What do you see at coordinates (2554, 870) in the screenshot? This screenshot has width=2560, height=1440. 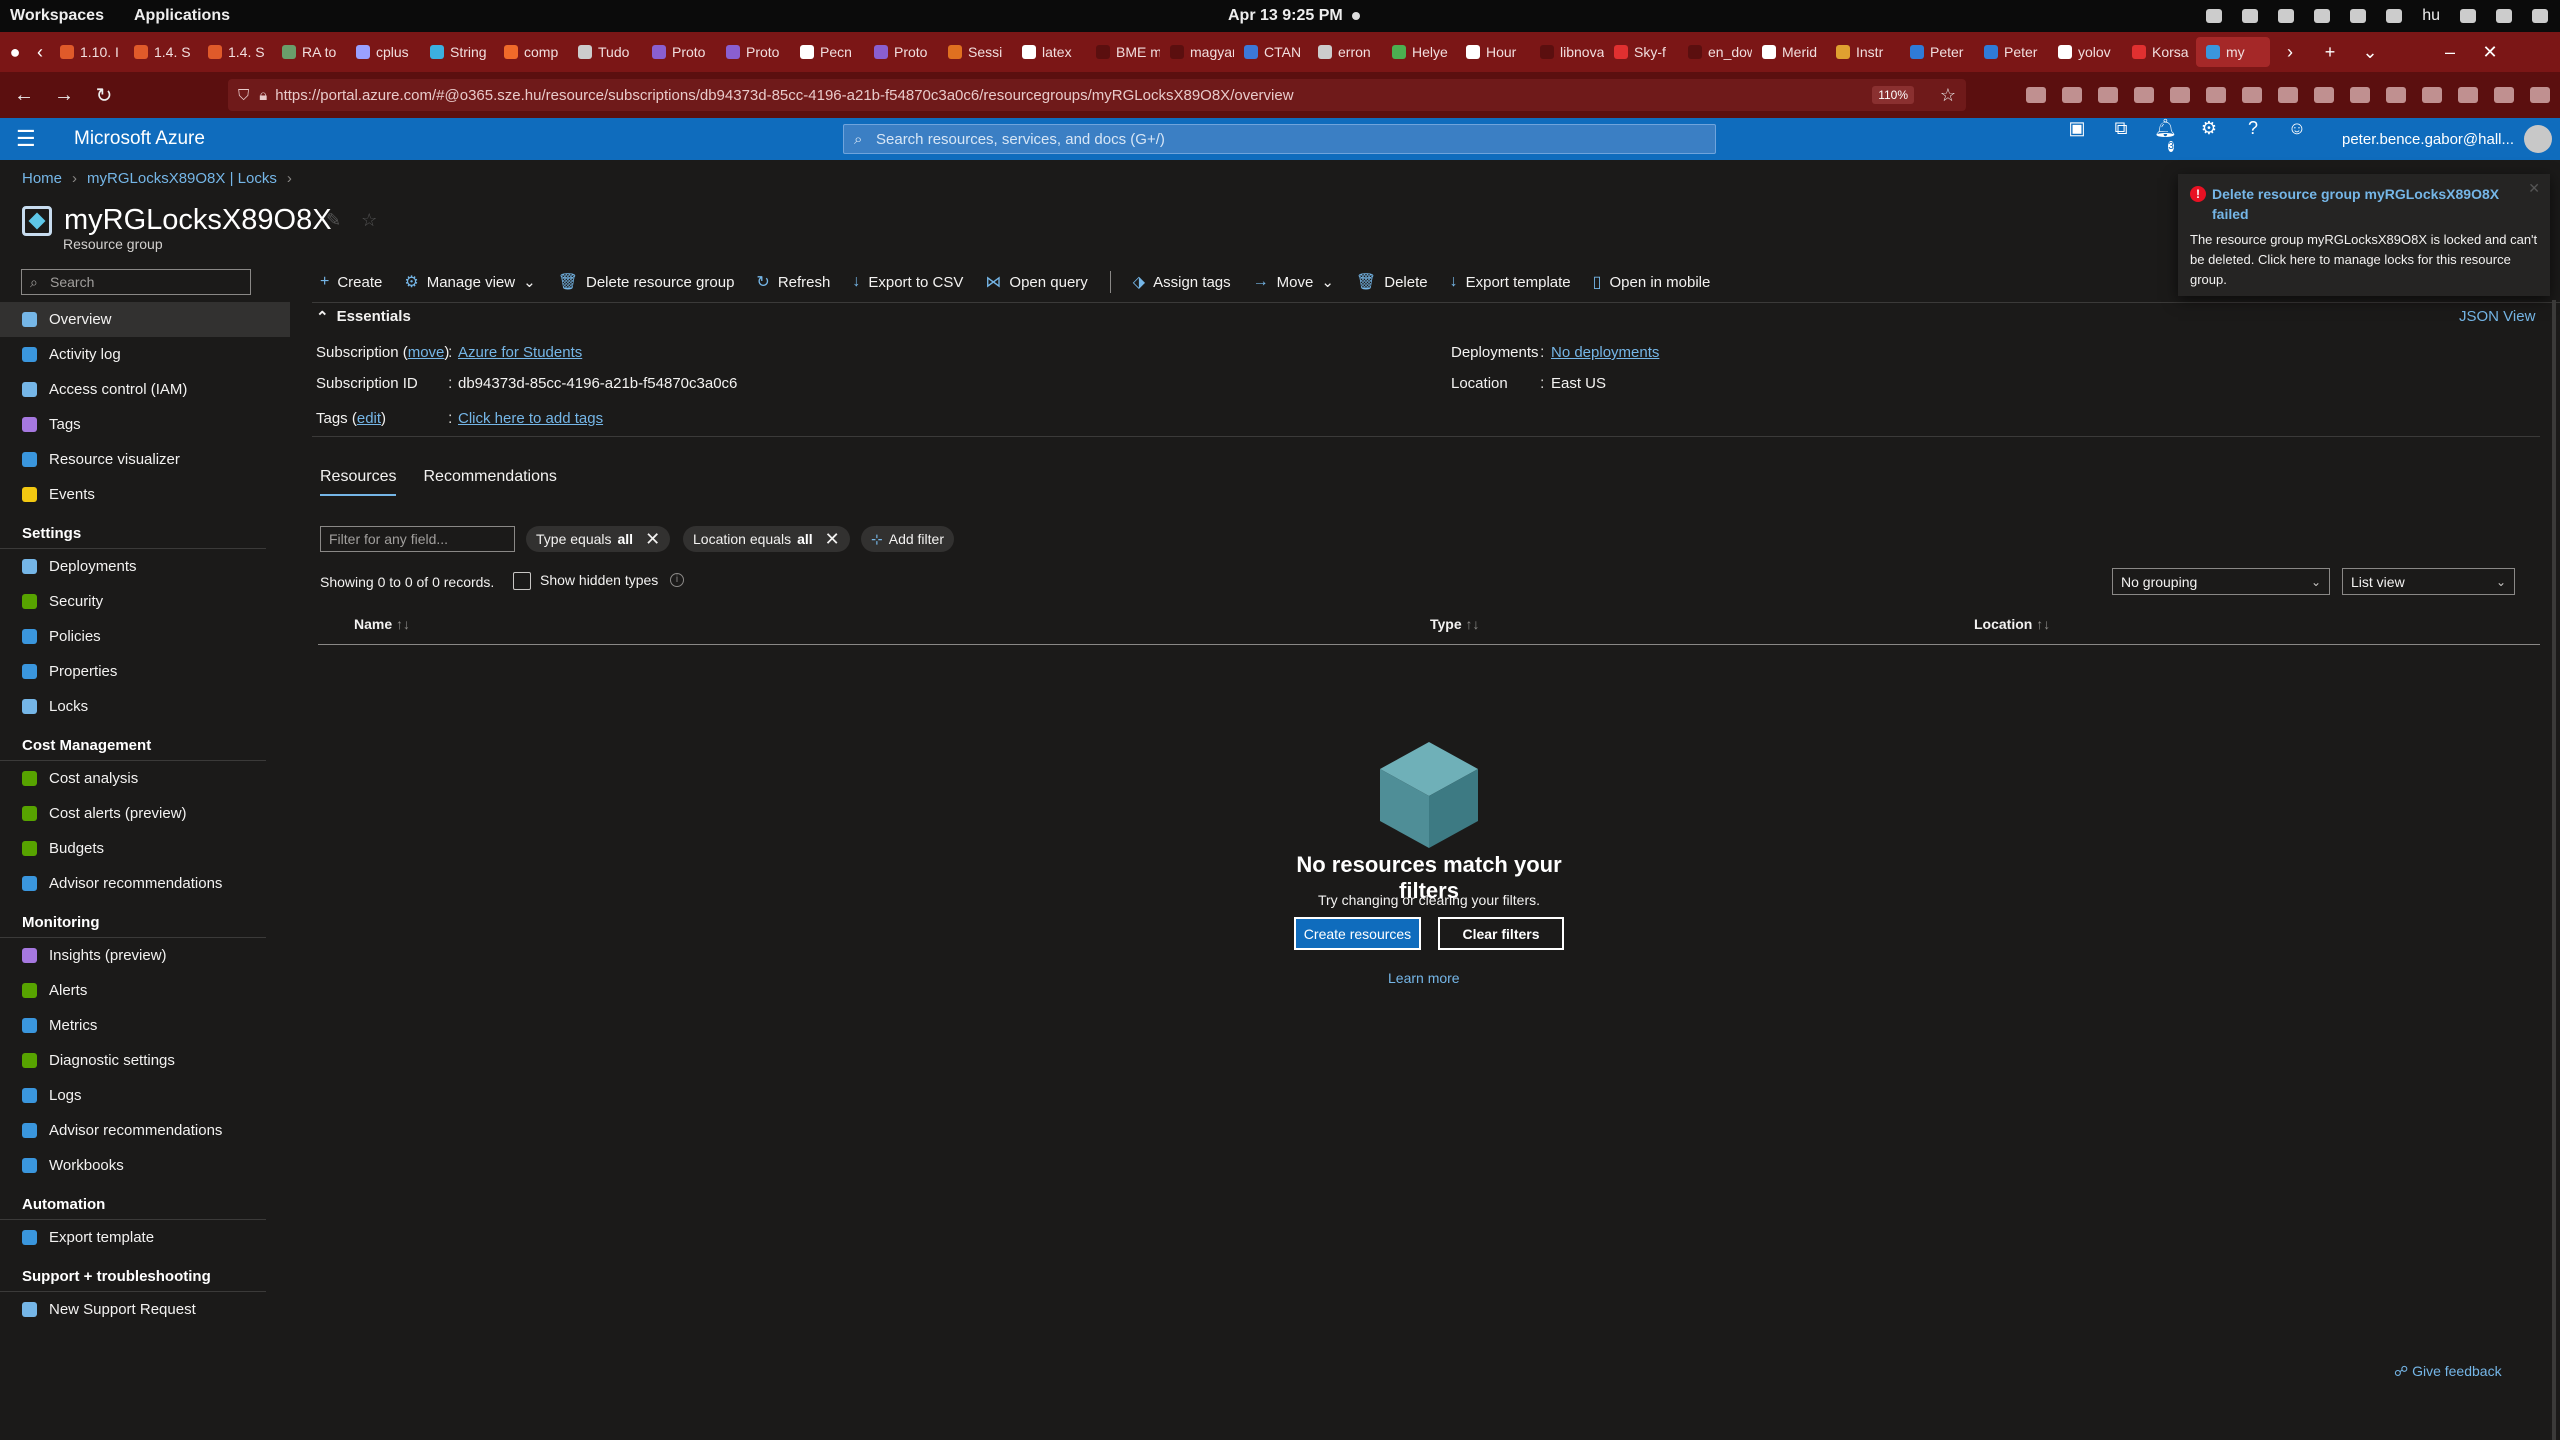 I see `scrollbar` at bounding box center [2554, 870].